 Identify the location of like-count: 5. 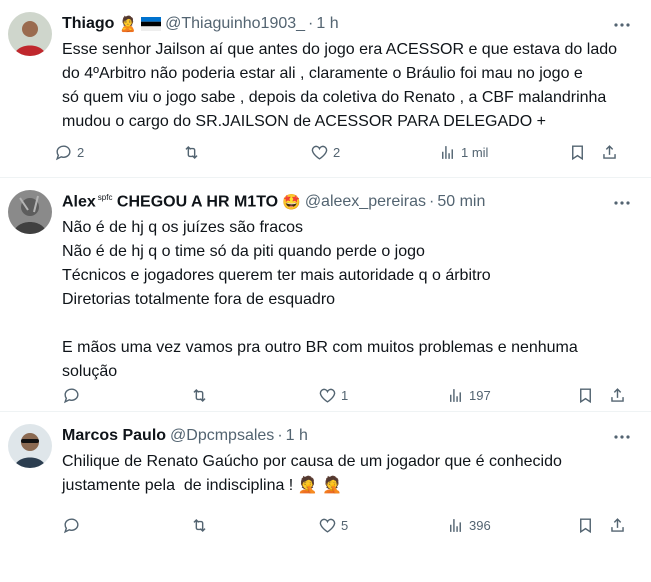
(345, 525).